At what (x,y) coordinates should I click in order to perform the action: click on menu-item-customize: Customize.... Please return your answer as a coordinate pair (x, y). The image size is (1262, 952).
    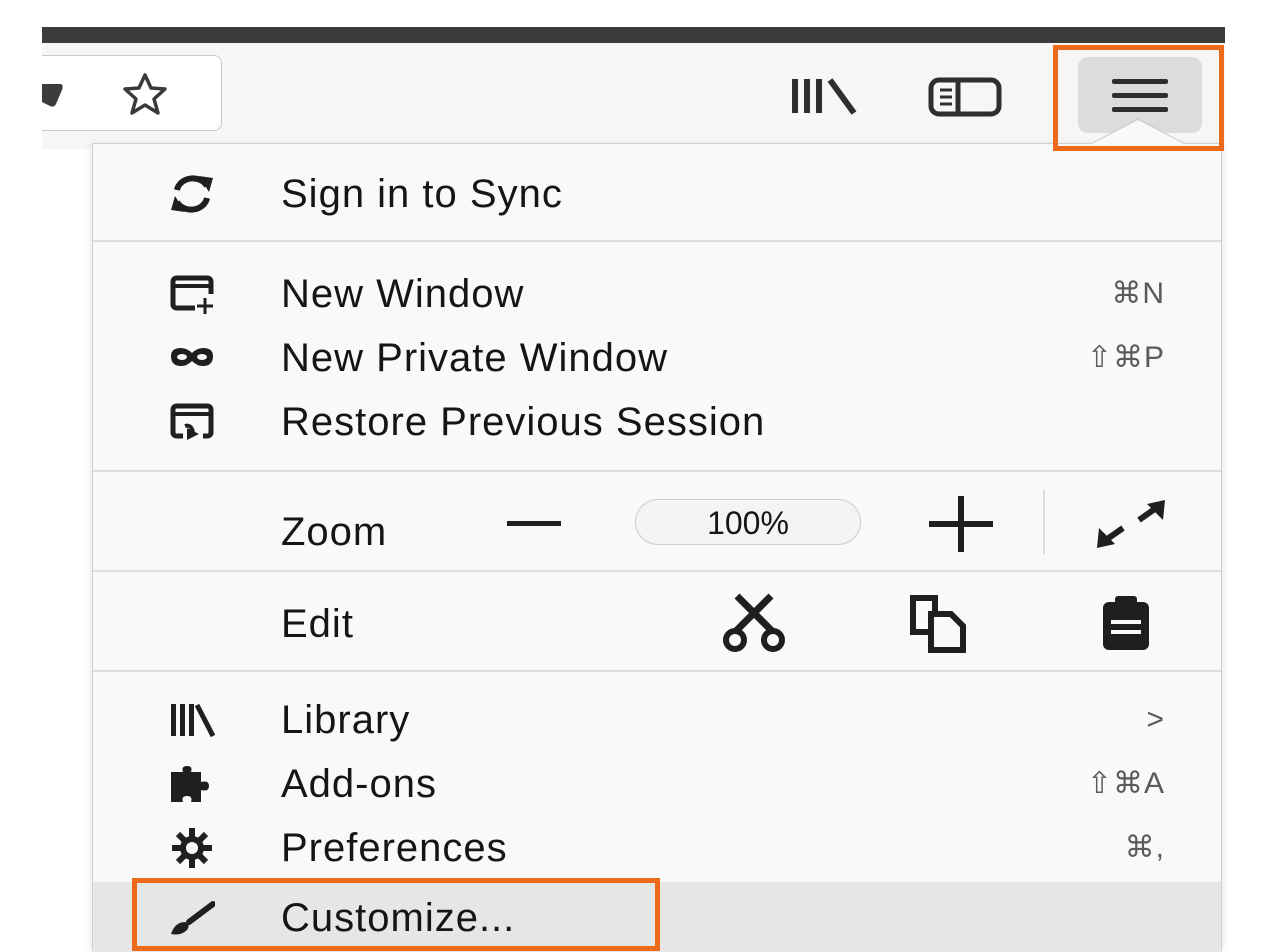
    Looking at the image, I should click on (657, 917).